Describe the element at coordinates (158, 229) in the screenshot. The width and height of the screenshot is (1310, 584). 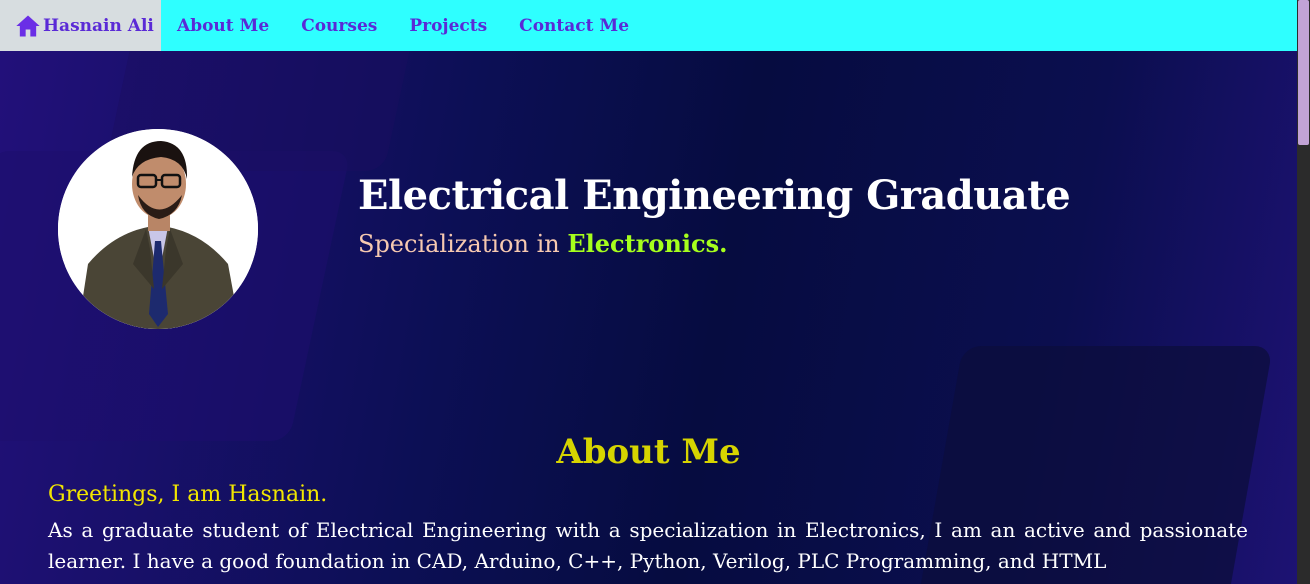
I see `profile-photo` at that location.